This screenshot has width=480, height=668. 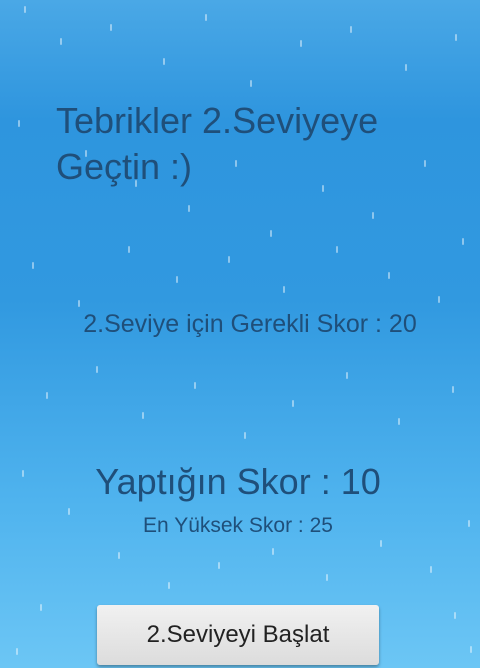 I want to click on start-level-button: 2.Seviyeyi Başlat, so click(x=238, y=635).